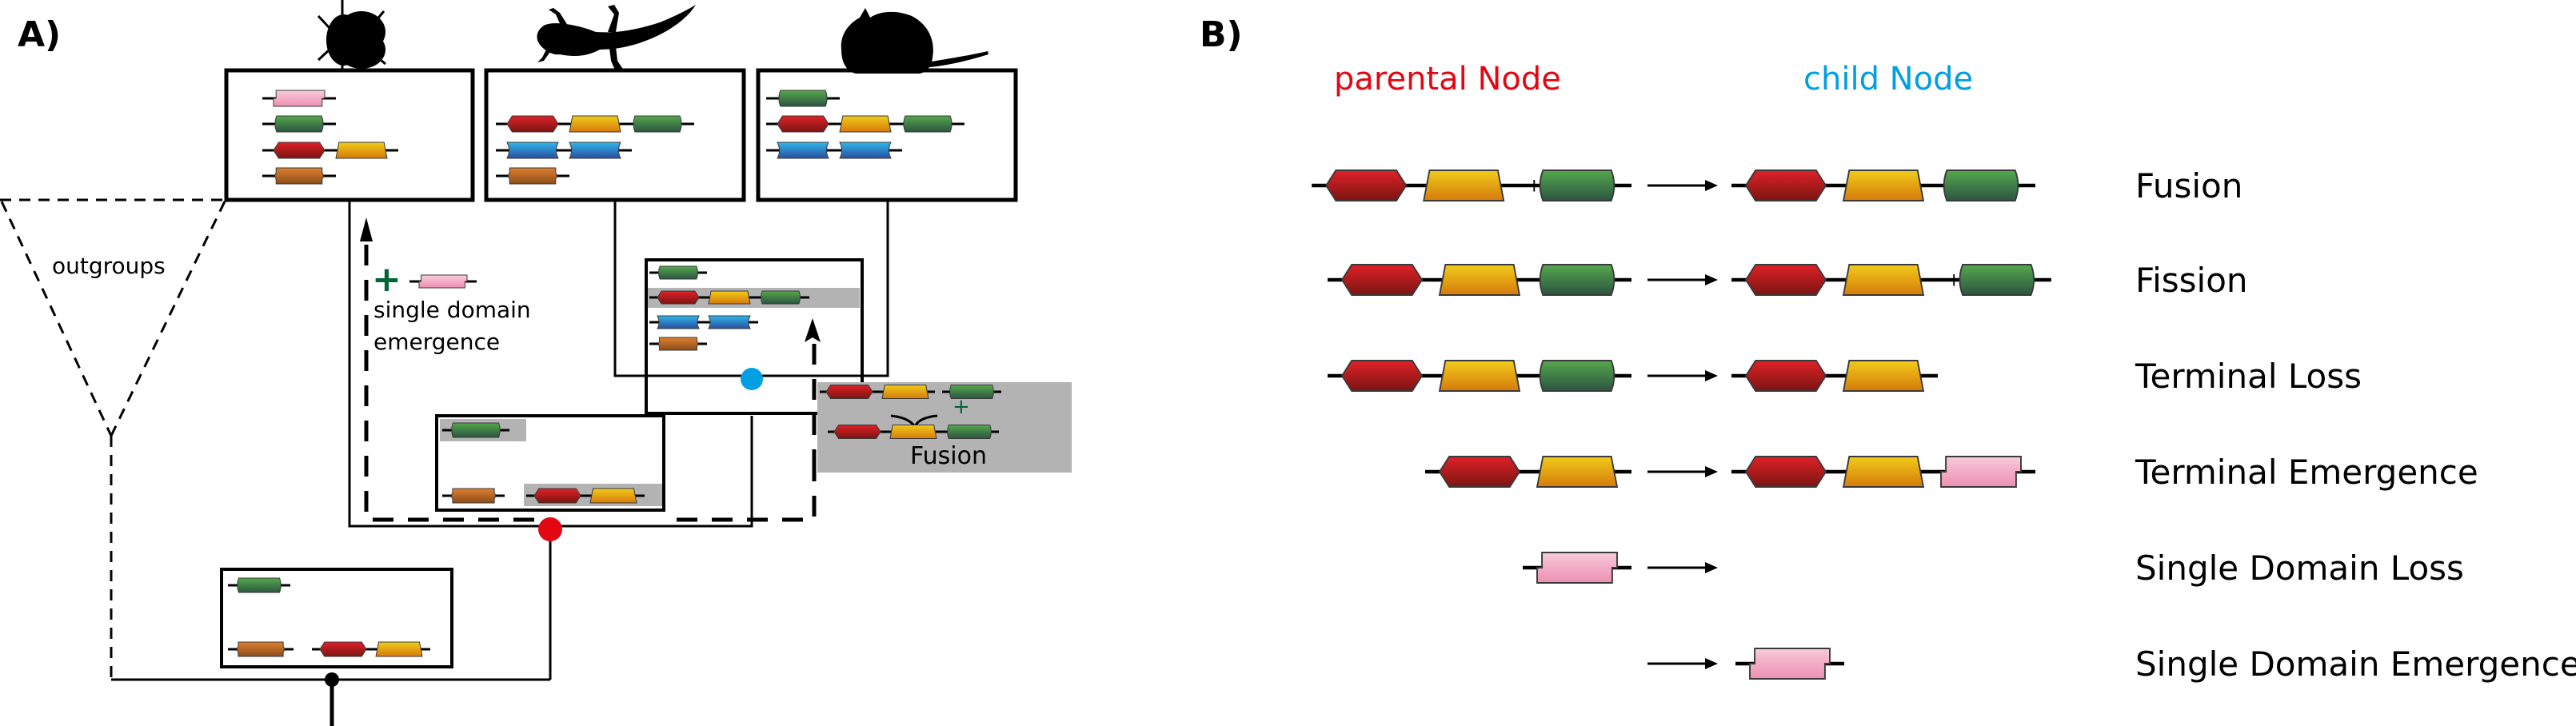  What do you see at coordinates (443, 281) in the screenshot?
I see `single-domain-emergence-domain` at bounding box center [443, 281].